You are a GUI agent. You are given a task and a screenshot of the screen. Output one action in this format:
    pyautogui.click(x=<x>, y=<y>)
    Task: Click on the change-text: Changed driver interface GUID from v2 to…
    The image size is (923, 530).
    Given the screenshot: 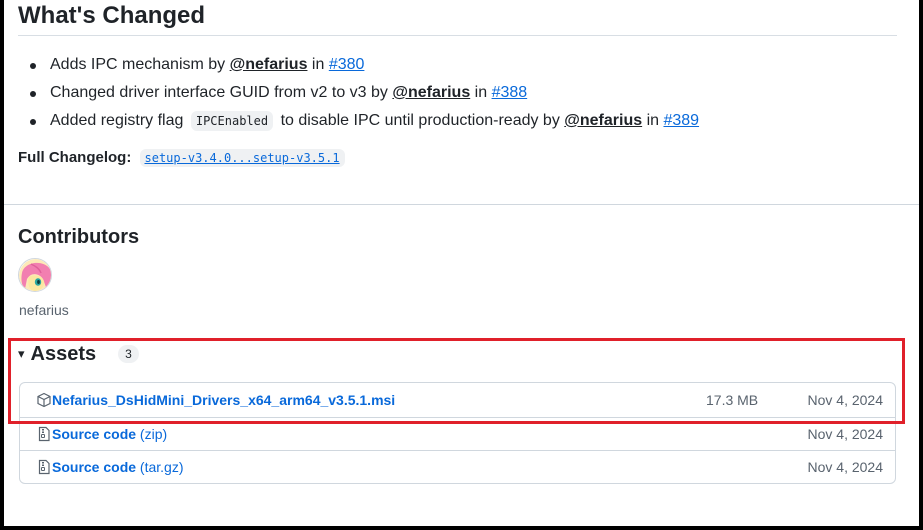 What is the action you would take?
    pyautogui.click(x=221, y=92)
    